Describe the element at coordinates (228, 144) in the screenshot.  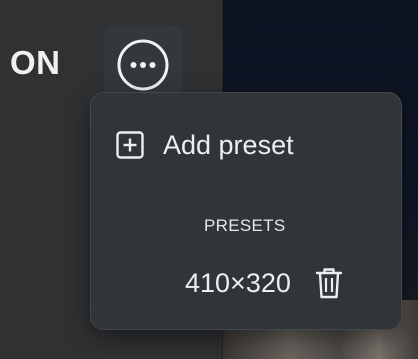
I see `add-preset-label: Add preset` at that location.